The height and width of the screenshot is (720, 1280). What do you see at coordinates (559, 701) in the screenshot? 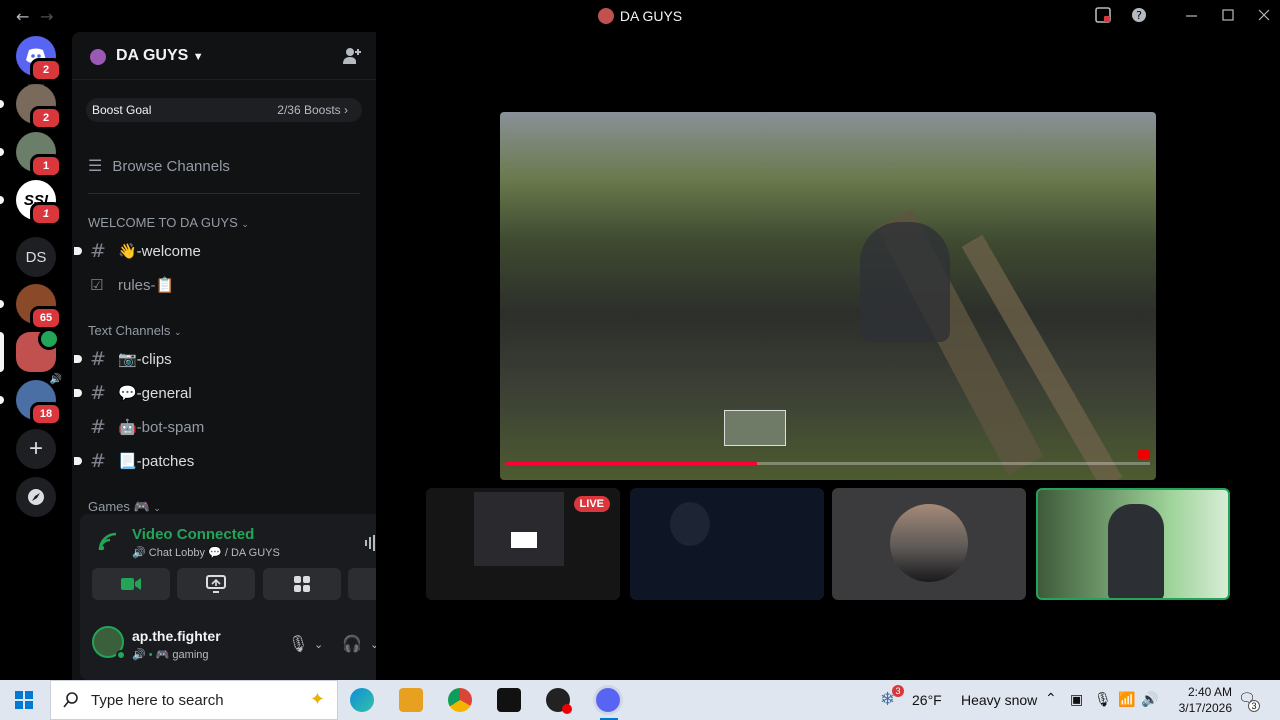
I see `recording-app-icon` at bounding box center [559, 701].